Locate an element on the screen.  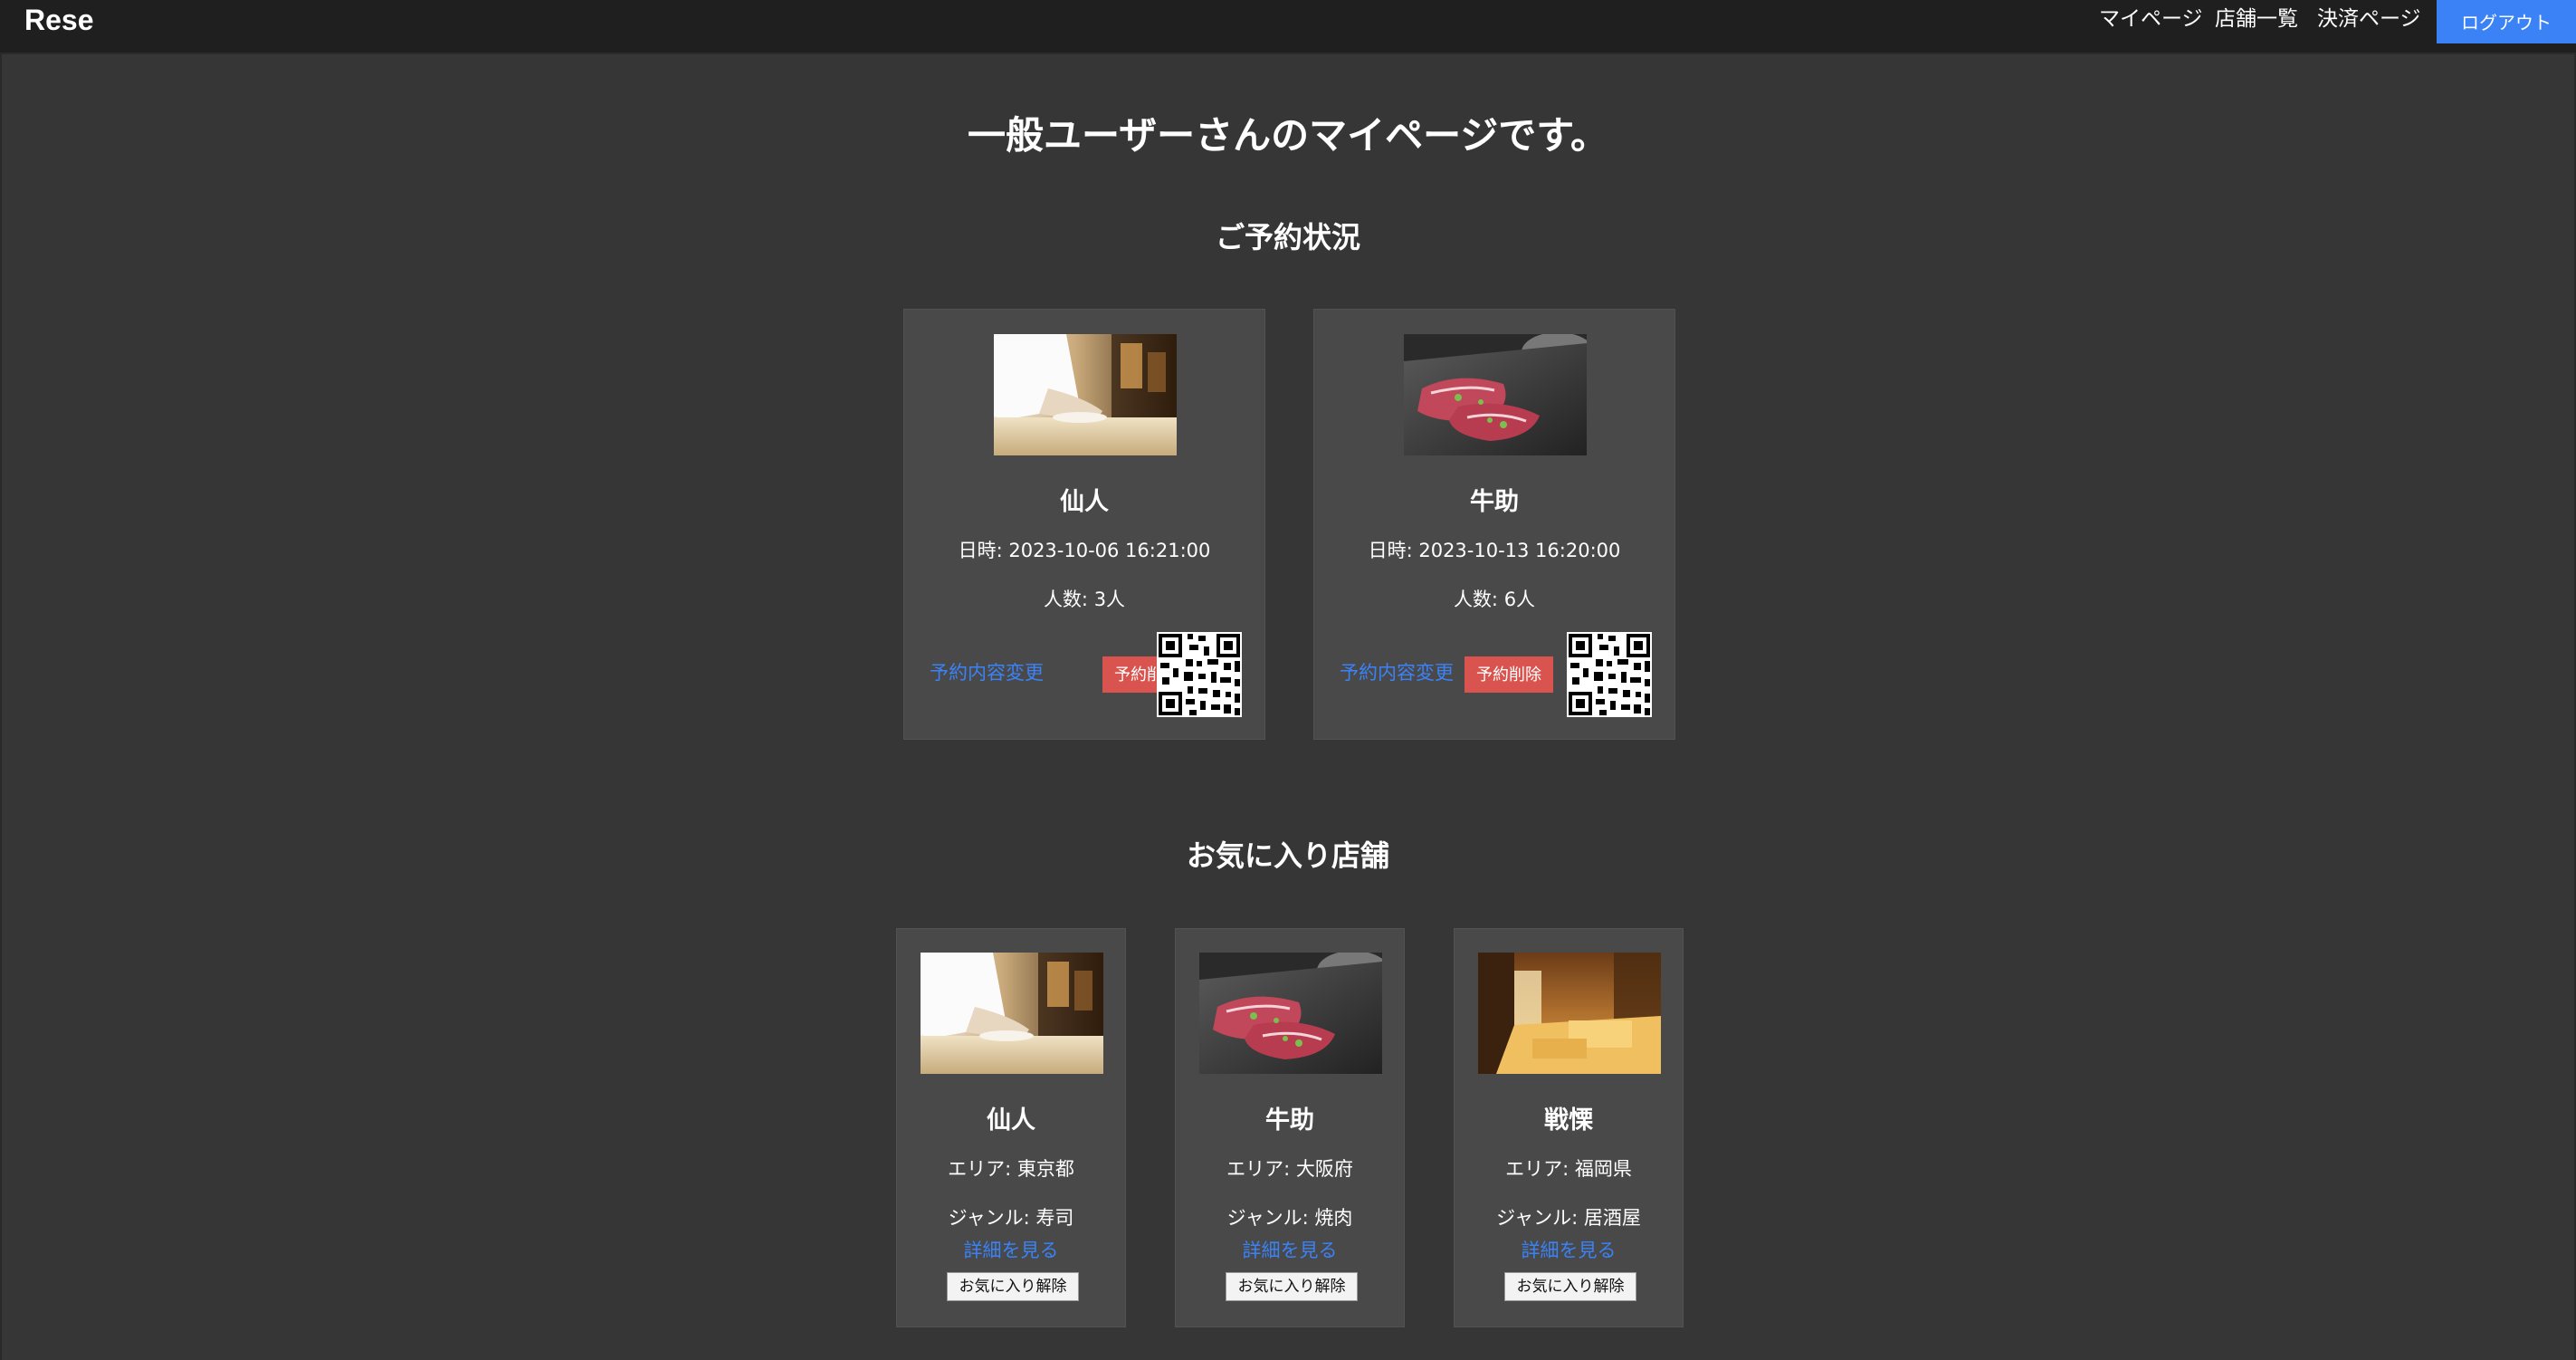
shop-area: エリア: 福岡県 is located at coordinates (1569, 1169).